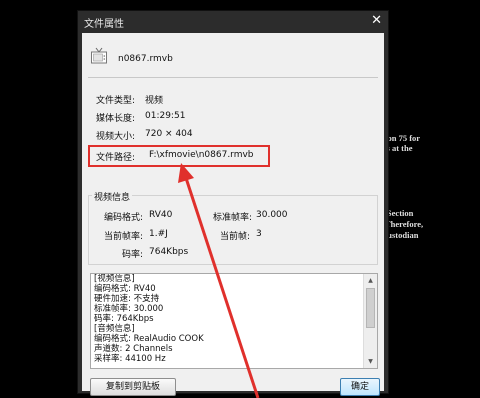 This screenshot has height=398, width=480. What do you see at coordinates (116, 119) in the screenshot?
I see `media-length-label: 媒体长度:` at bounding box center [116, 119].